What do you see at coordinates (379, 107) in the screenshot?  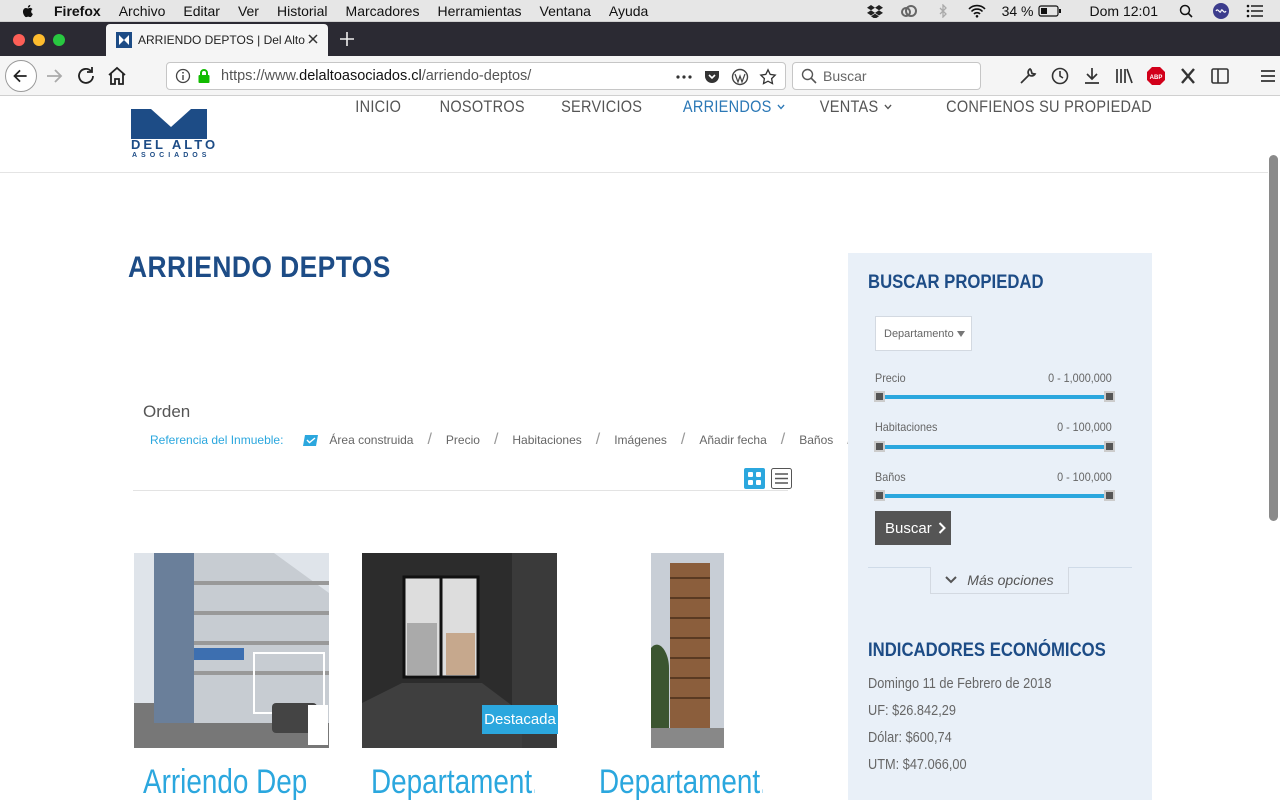 I see `nav-item-inicio: INICIO` at bounding box center [379, 107].